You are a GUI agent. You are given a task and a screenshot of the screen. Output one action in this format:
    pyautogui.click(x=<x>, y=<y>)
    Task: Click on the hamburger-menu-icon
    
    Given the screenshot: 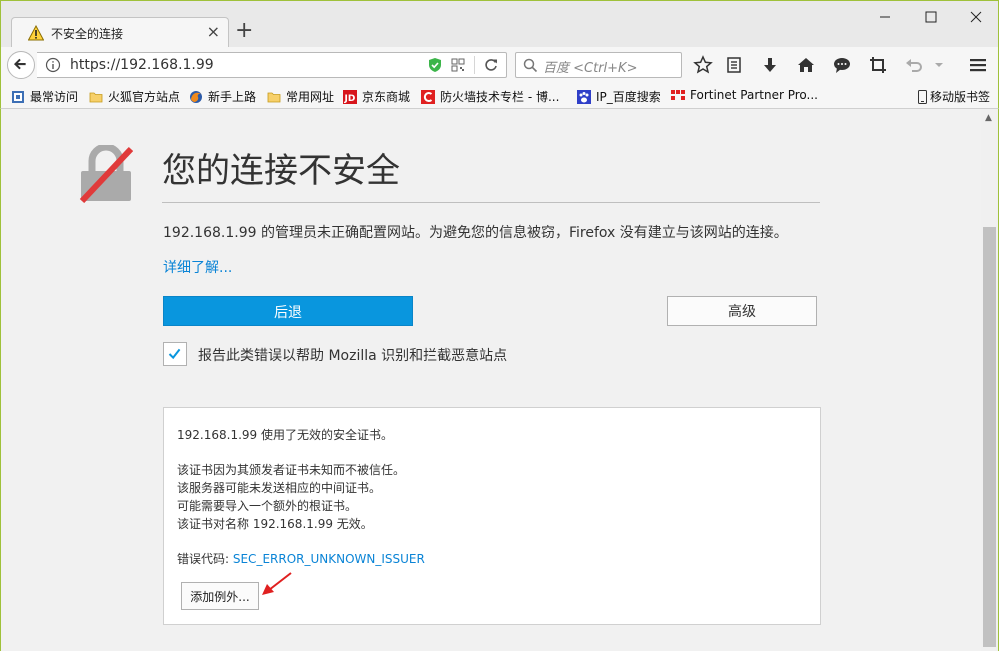 What is the action you would take?
    pyautogui.click(x=978, y=65)
    